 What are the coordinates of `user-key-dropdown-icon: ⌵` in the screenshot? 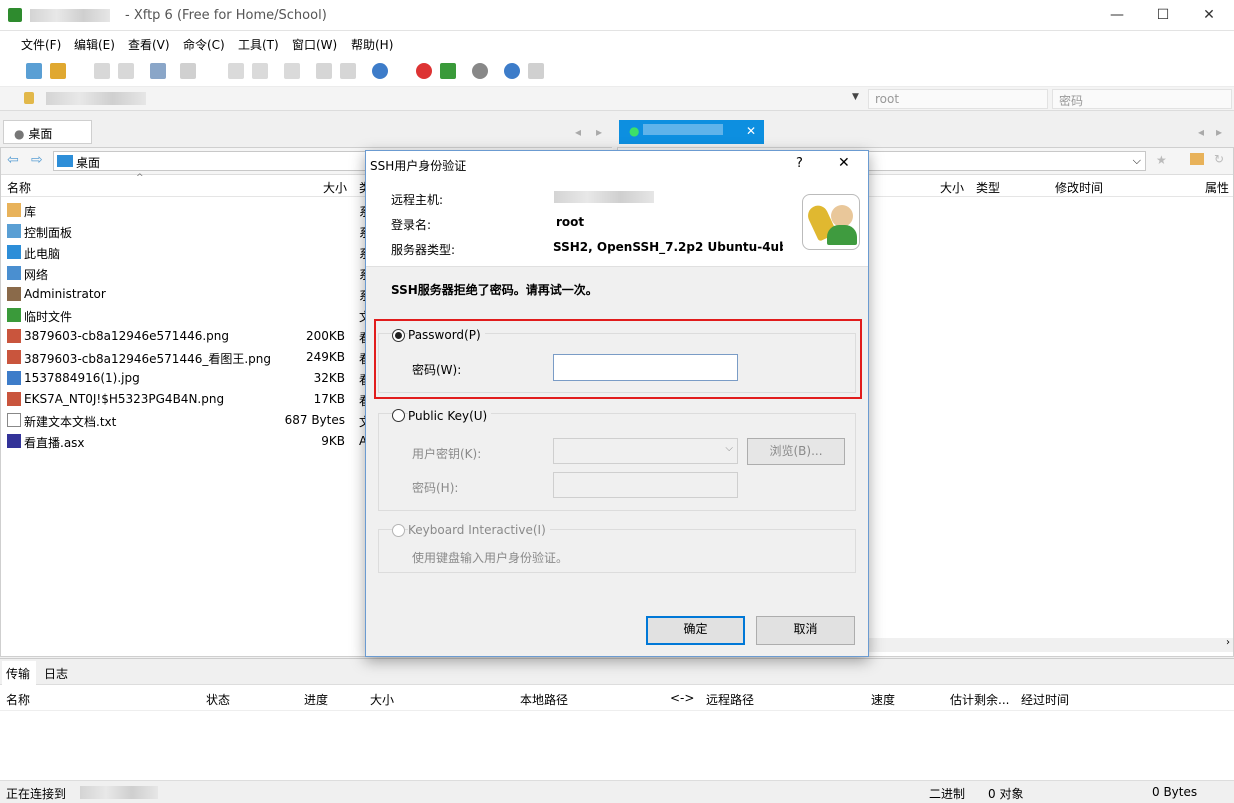 It's located at (729, 448).